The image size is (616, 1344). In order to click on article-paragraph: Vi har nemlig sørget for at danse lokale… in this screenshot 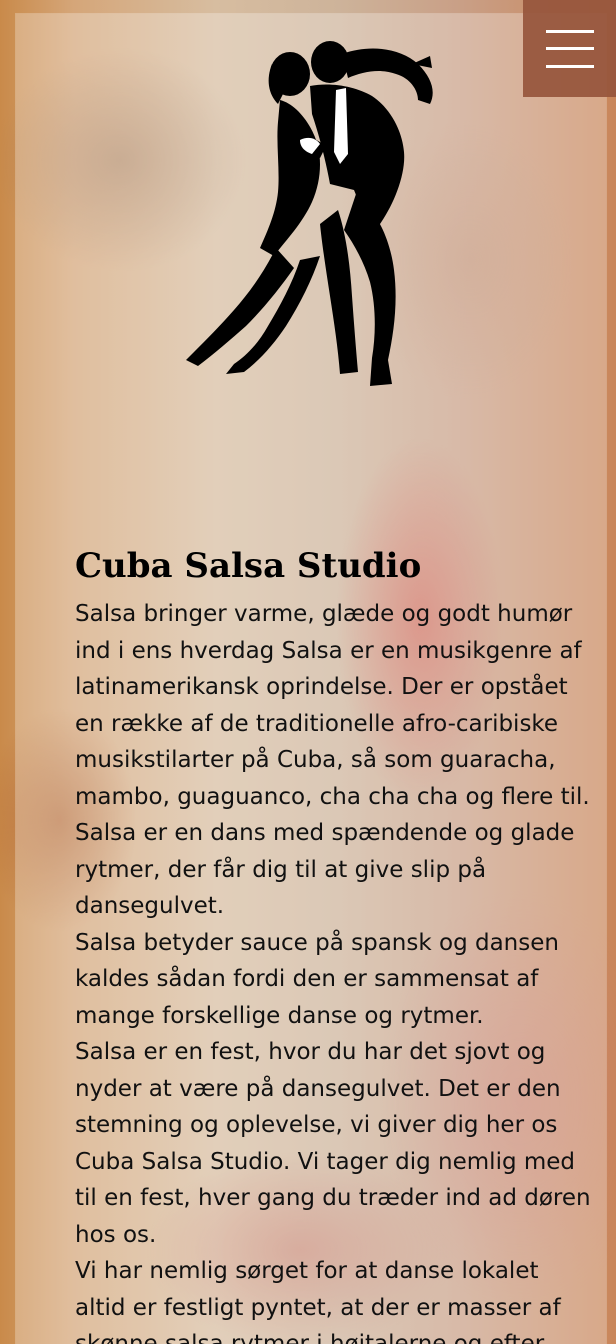, I will do `click(318, 1301)`.